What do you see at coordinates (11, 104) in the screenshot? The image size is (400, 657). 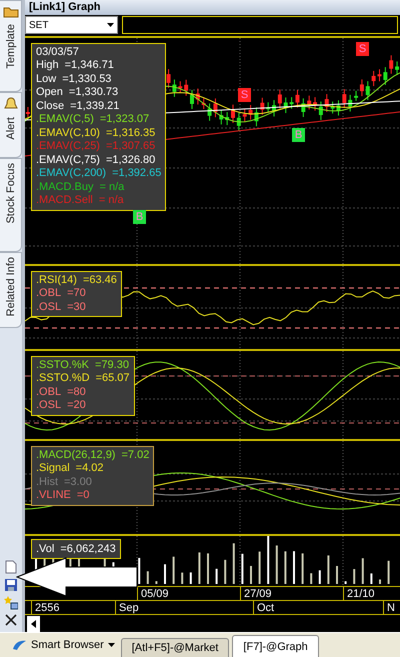 I see `bell-icon` at bounding box center [11, 104].